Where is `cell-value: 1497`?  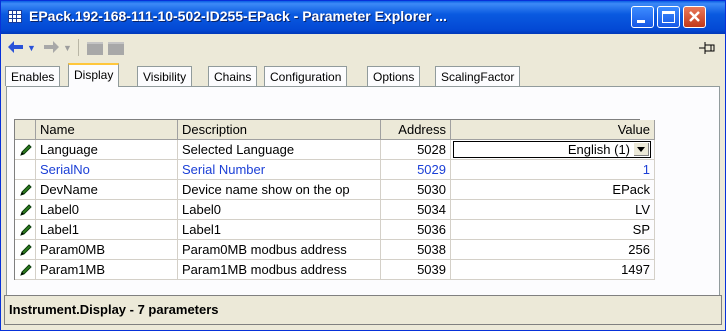 cell-value: 1497 is located at coordinates (553, 270).